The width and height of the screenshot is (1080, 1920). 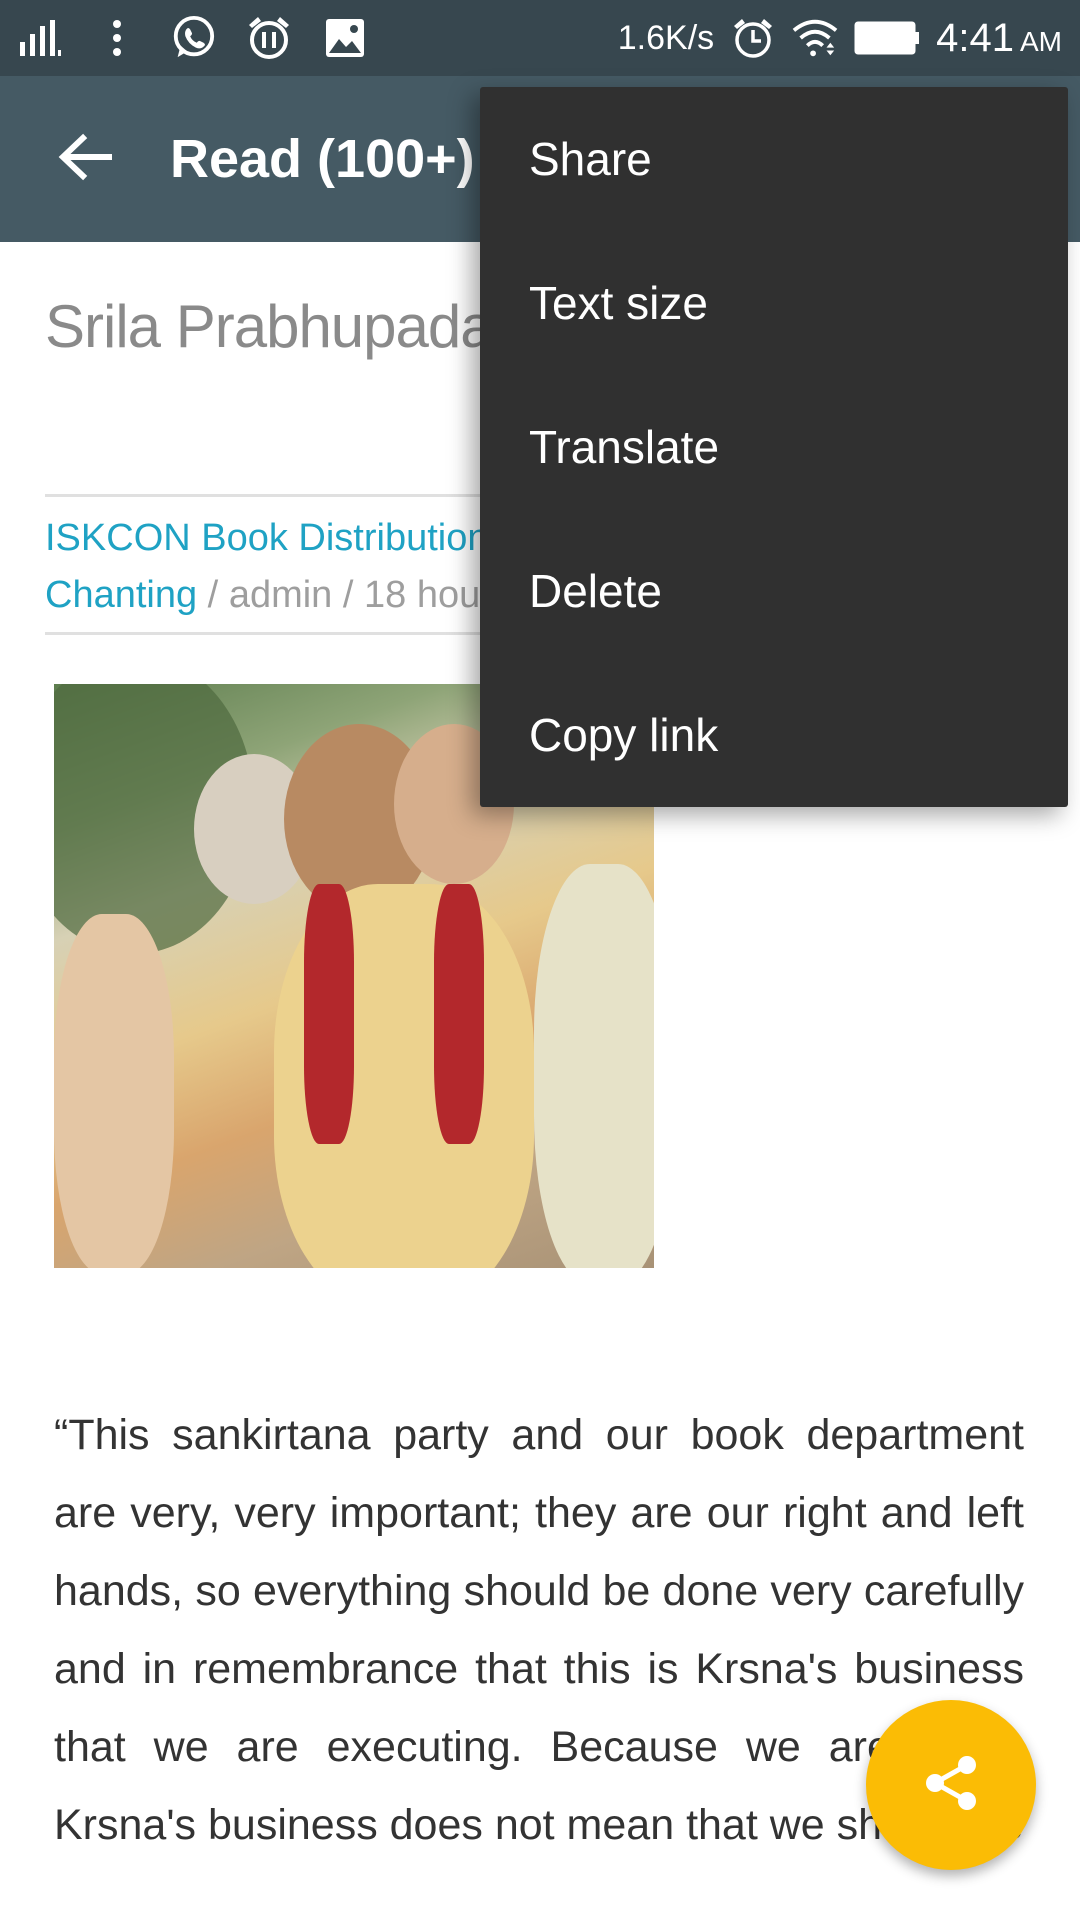 I want to click on status-bar: 1.6K/s 4:41 AM, so click(x=540, y=38).